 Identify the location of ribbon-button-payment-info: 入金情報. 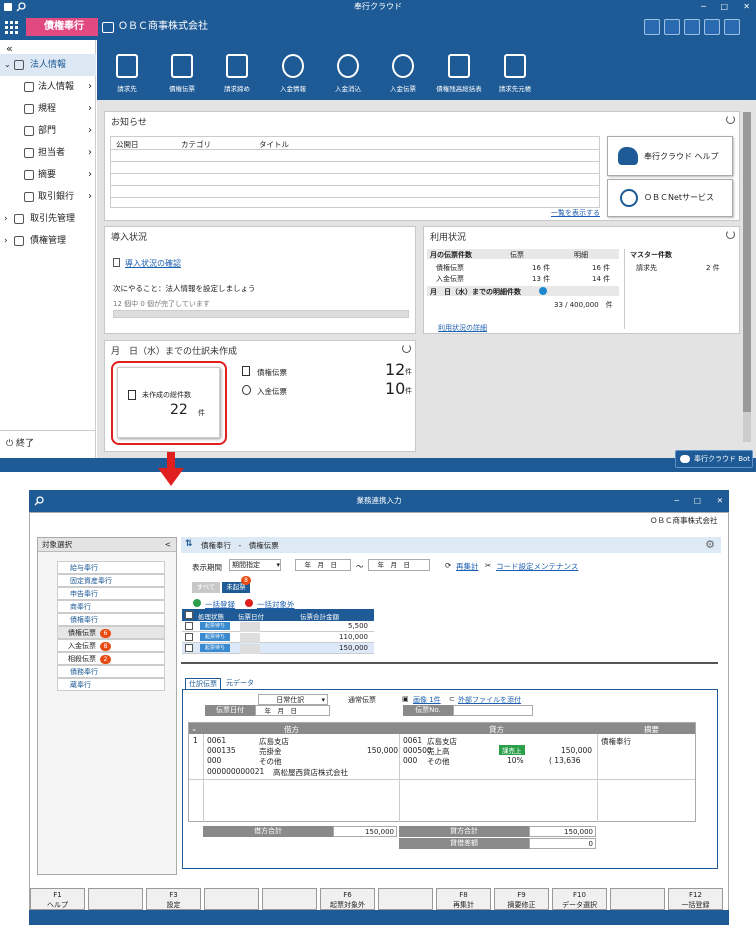
(293, 73).